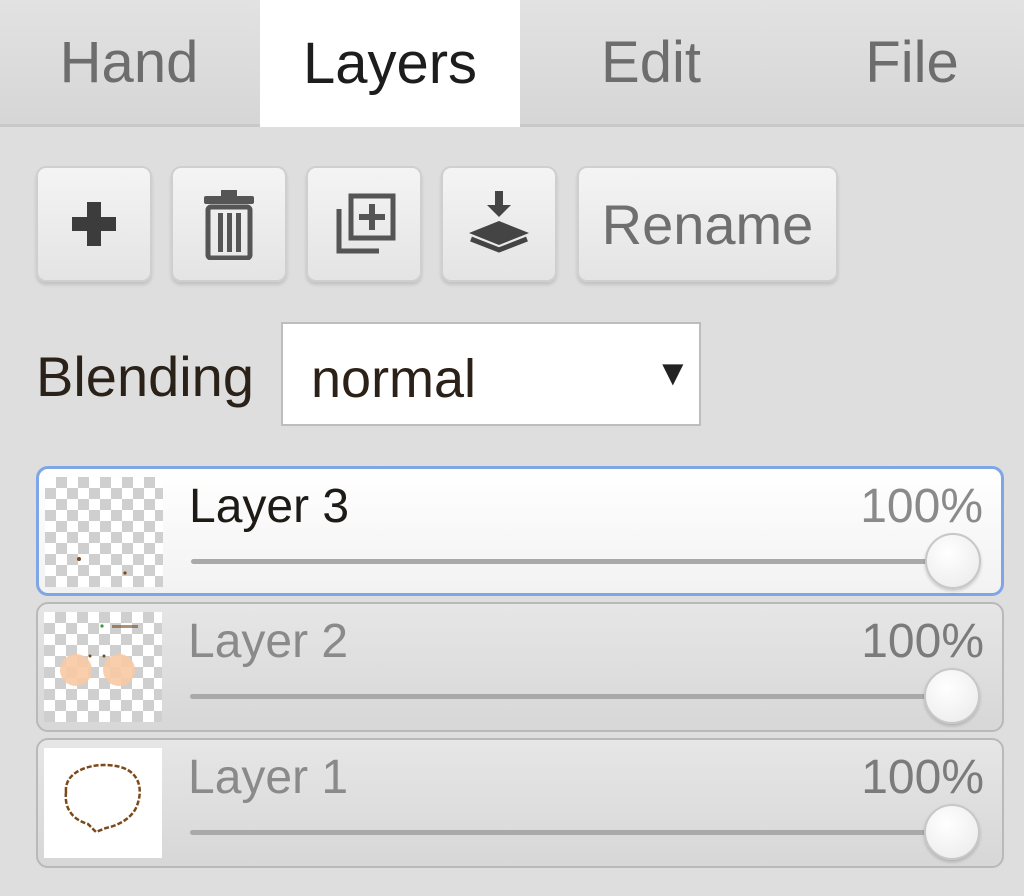  What do you see at coordinates (268, 641) in the screenshot?
I see `layer-name: Layer 2` at bounding box center [268, 641].